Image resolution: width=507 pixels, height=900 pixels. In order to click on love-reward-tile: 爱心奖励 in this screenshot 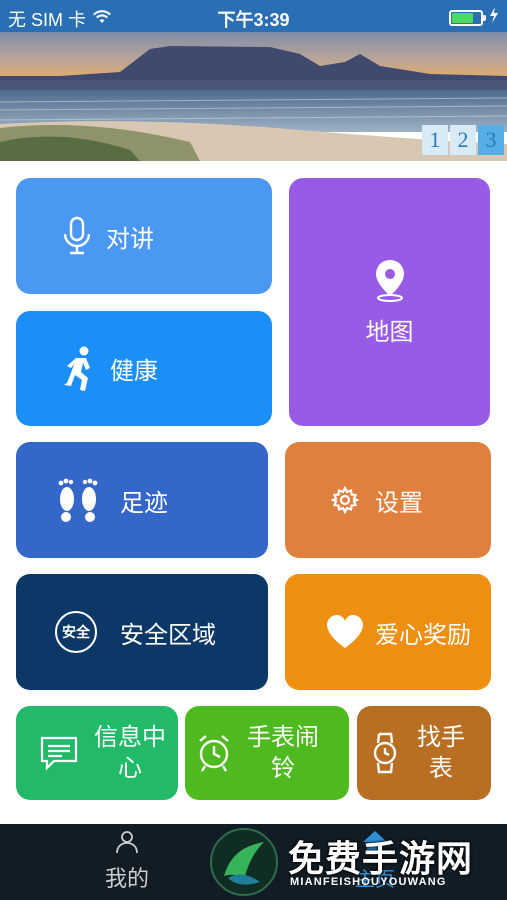, I will do `click(388, 632)`.